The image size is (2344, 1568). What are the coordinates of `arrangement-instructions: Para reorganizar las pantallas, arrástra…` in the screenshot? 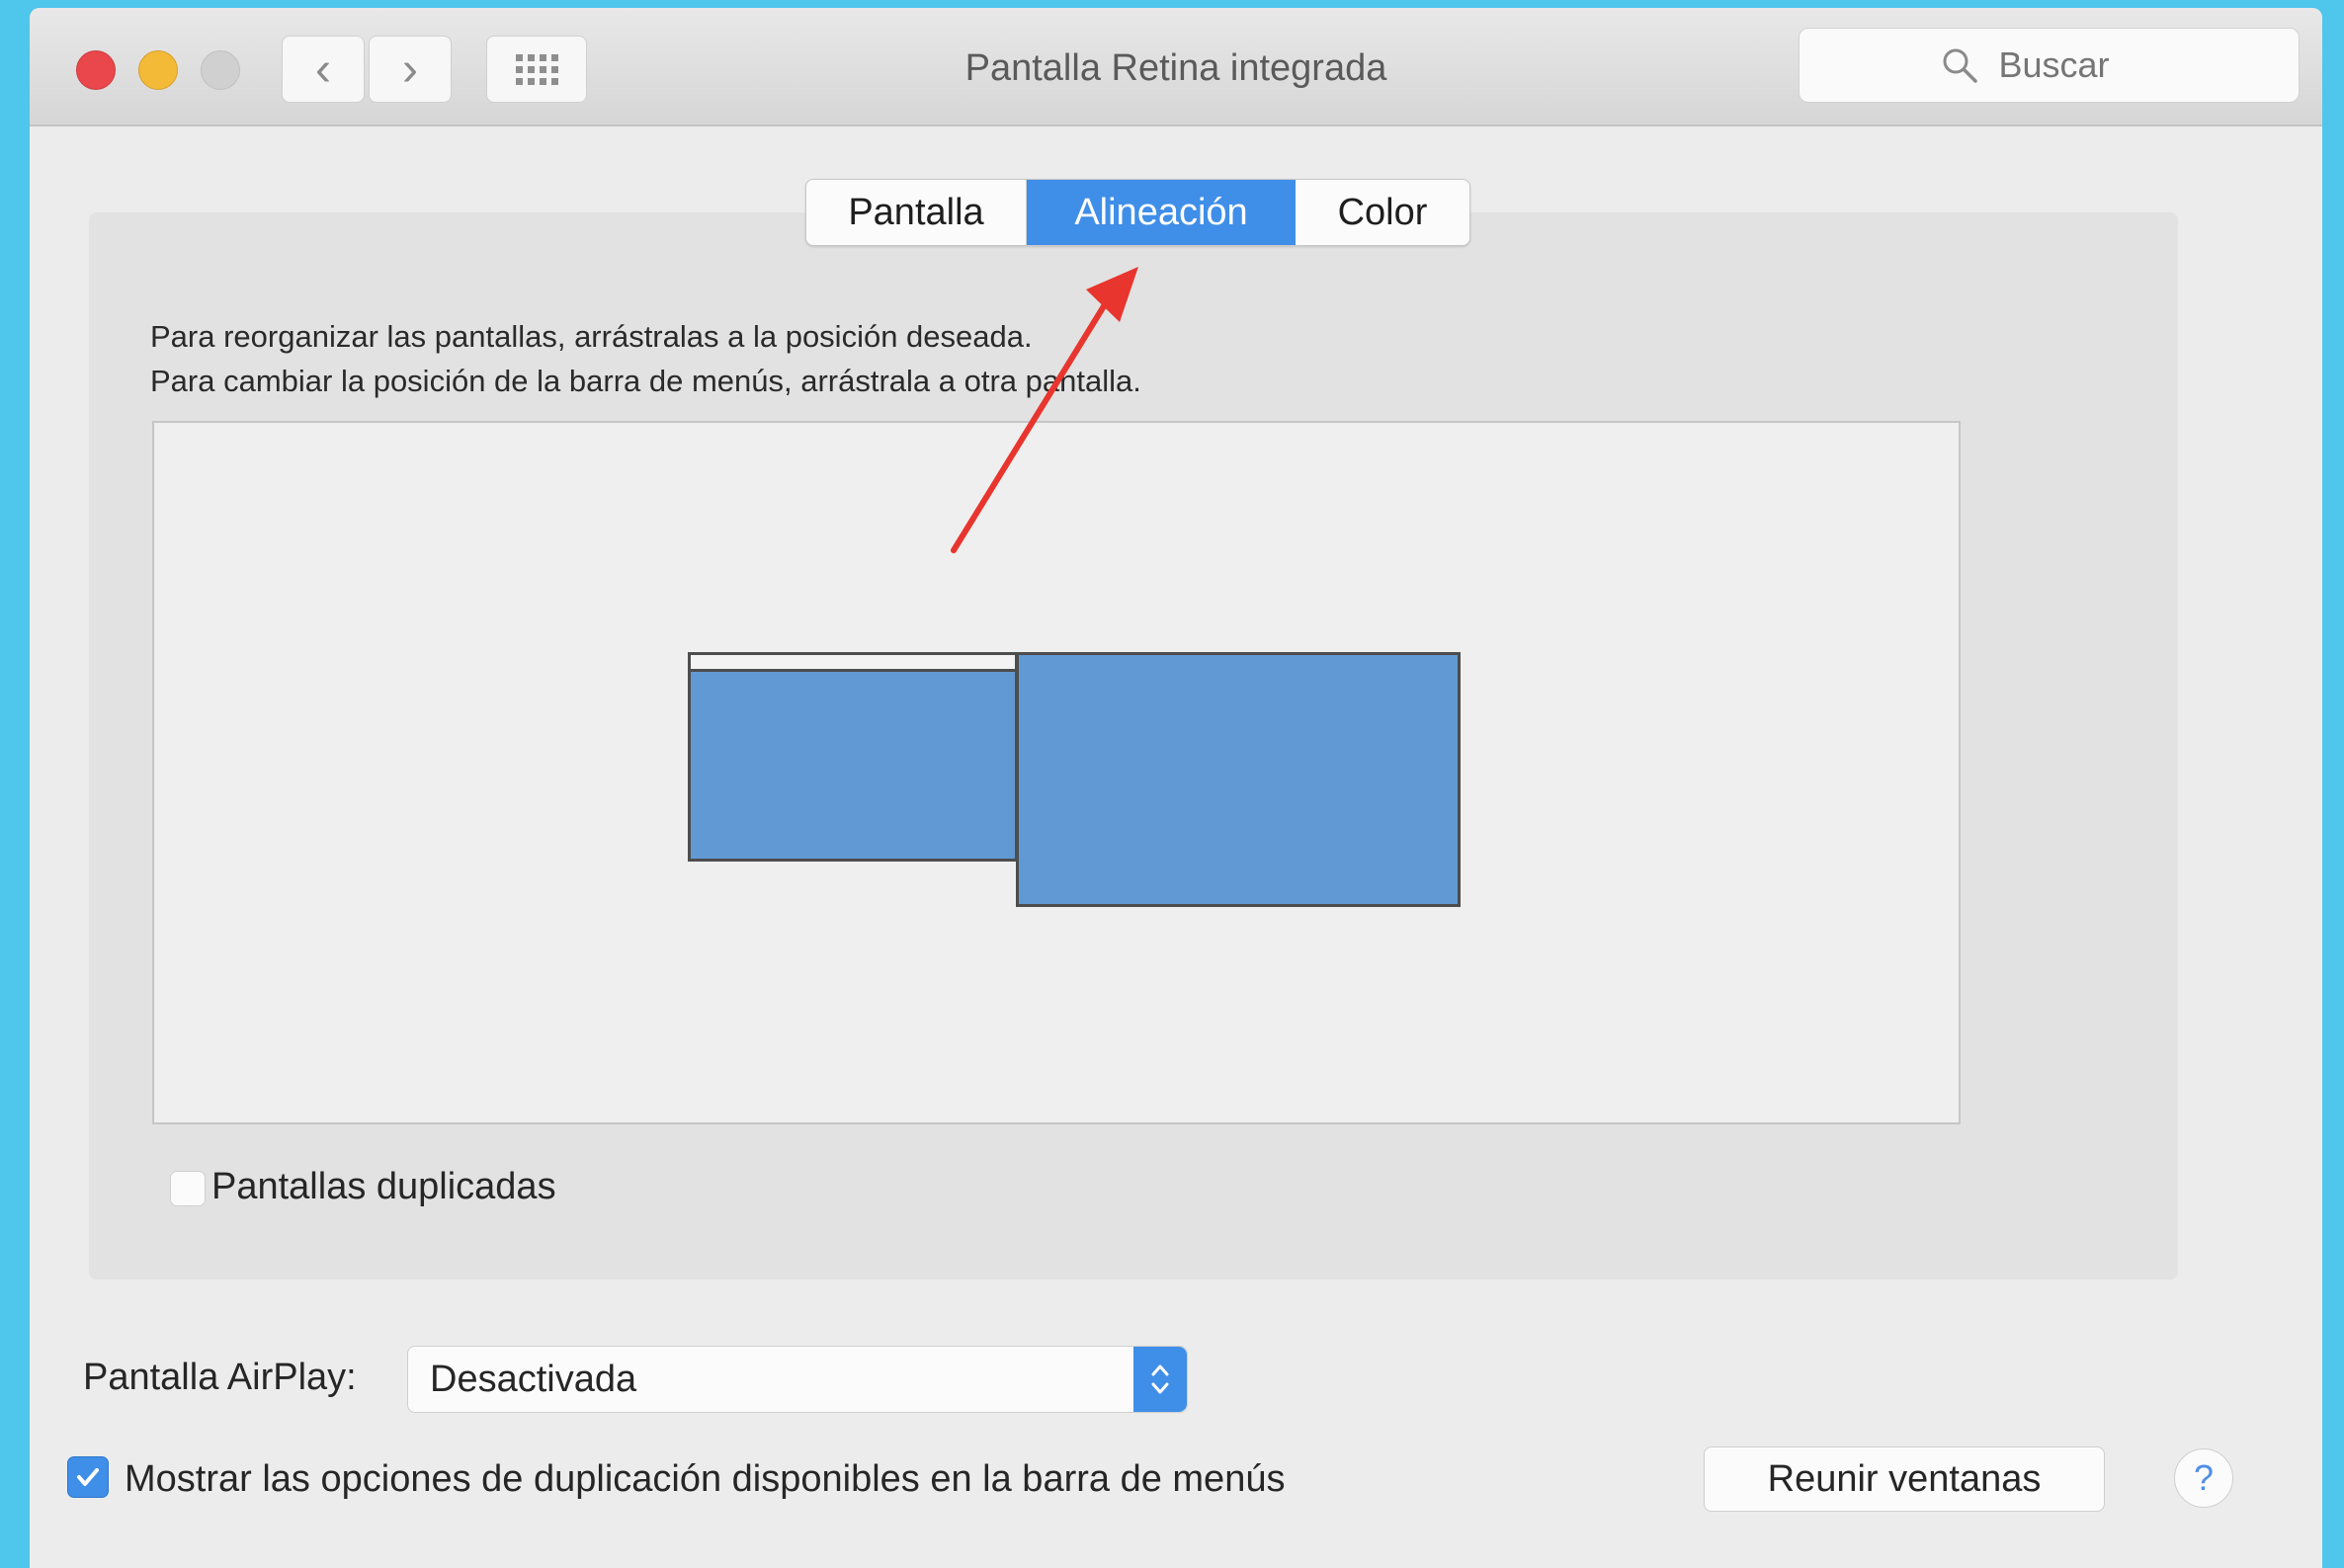 It's located at (646, 358).